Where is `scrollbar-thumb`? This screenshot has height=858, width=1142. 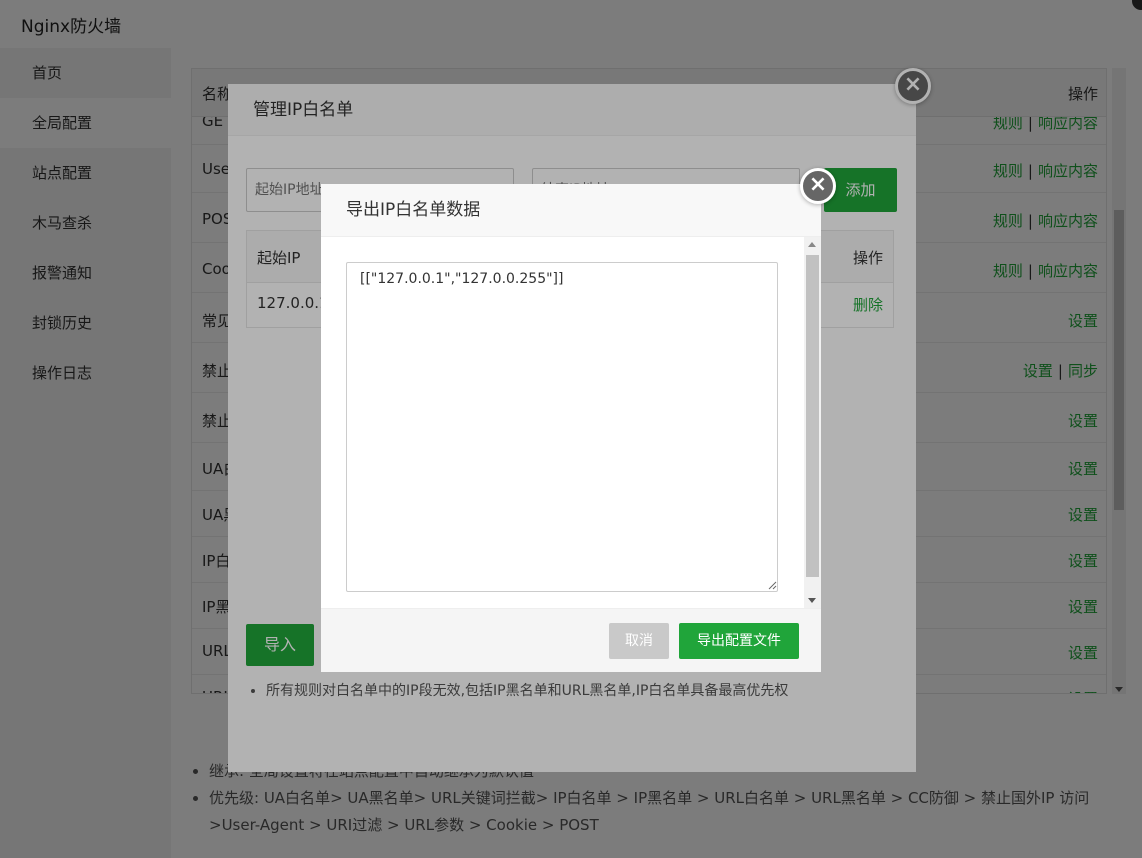 scrollbar-thumb is located at coordinates (812, 416).